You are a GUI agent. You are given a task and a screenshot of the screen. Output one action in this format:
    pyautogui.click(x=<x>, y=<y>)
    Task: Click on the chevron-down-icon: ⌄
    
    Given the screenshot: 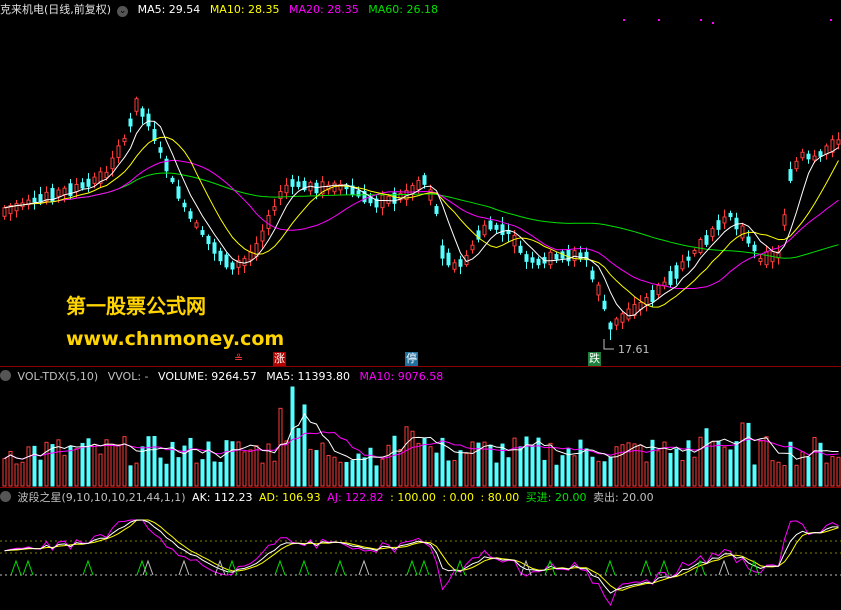 What is the action you would take?
    pyautogui.click(x=123, y=11)
    